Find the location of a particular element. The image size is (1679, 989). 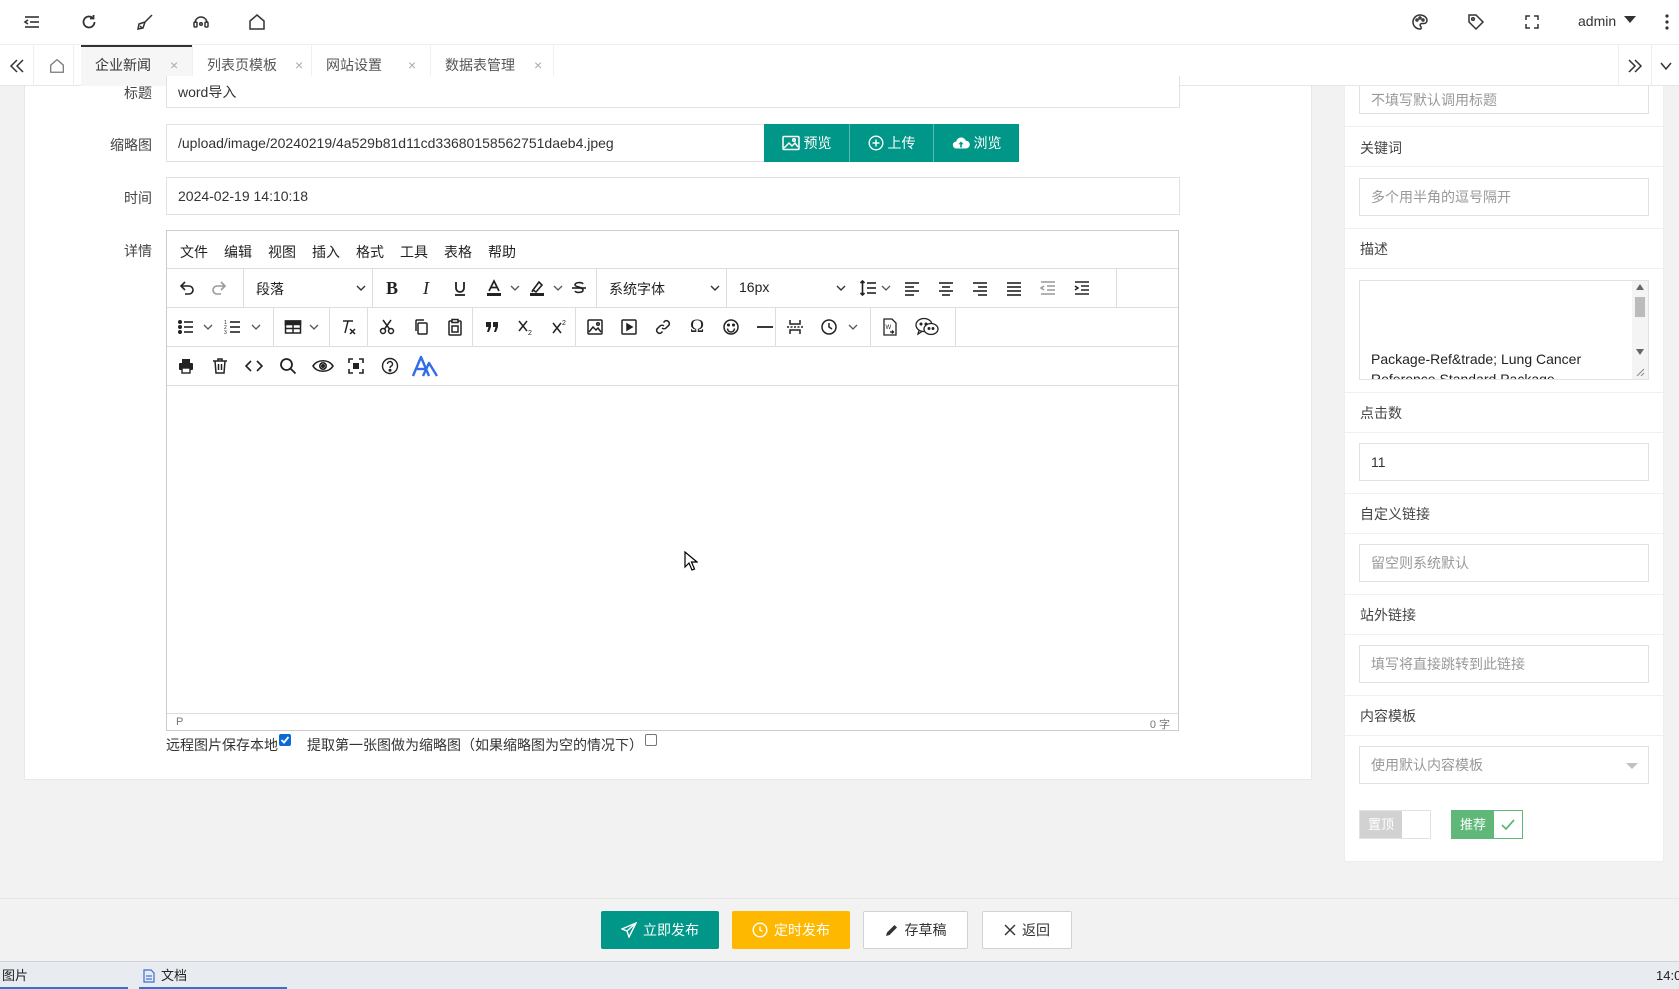

menu-tools: 工具 is located at coordinates (414, 252).